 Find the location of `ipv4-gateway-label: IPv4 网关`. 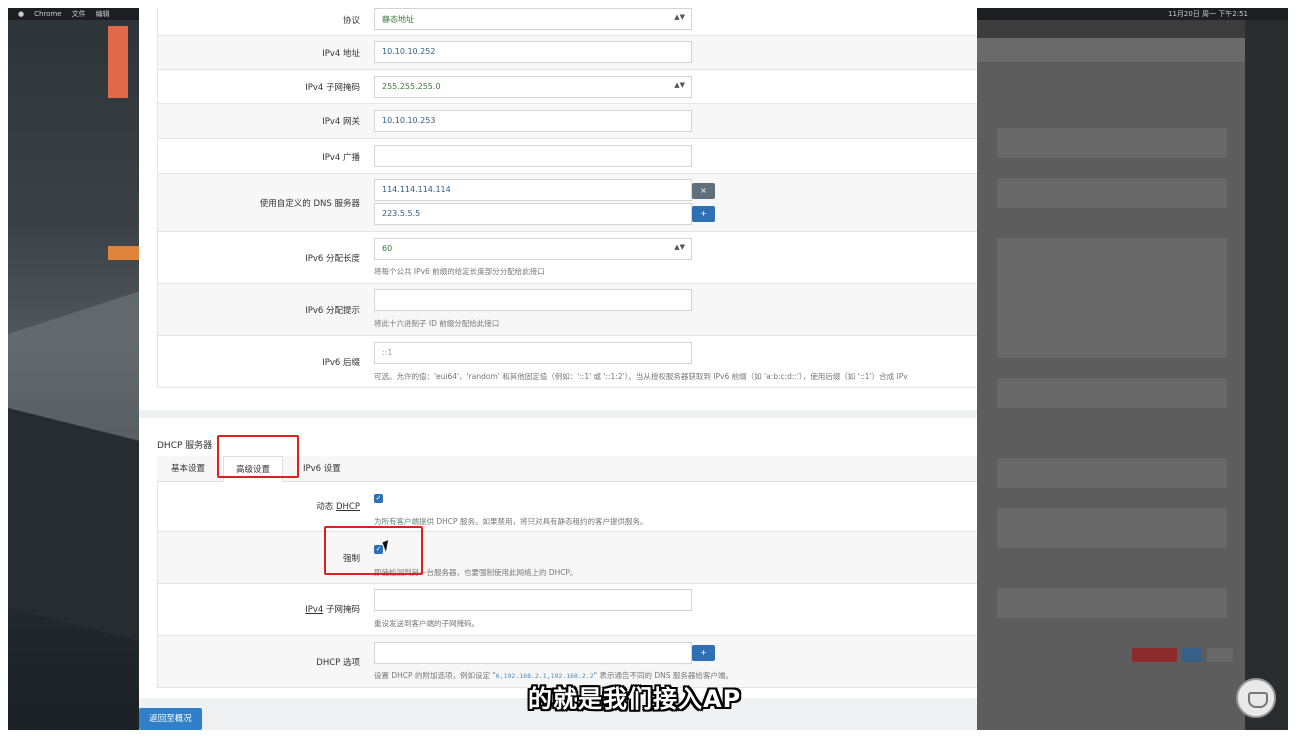

ipv4-gateway-label: IPv4 网关 is located at coordinates (341, 122).